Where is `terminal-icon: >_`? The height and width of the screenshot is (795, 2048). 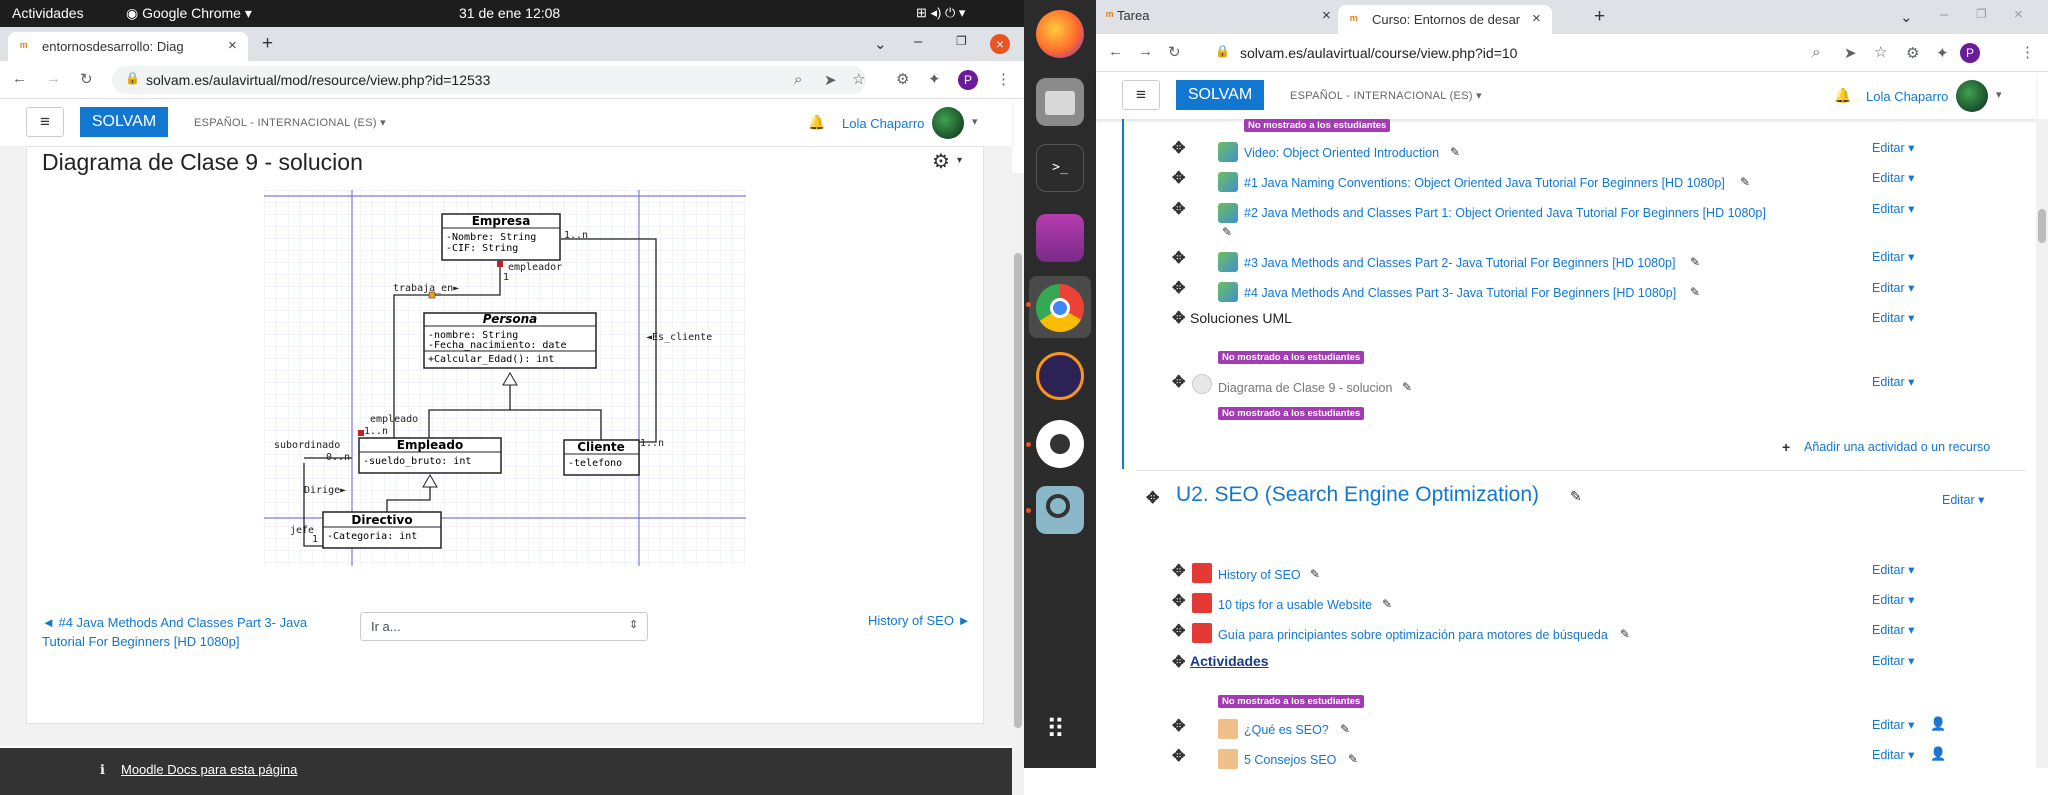 terminal-icon: >_ is located at coordinates (1060, 168).